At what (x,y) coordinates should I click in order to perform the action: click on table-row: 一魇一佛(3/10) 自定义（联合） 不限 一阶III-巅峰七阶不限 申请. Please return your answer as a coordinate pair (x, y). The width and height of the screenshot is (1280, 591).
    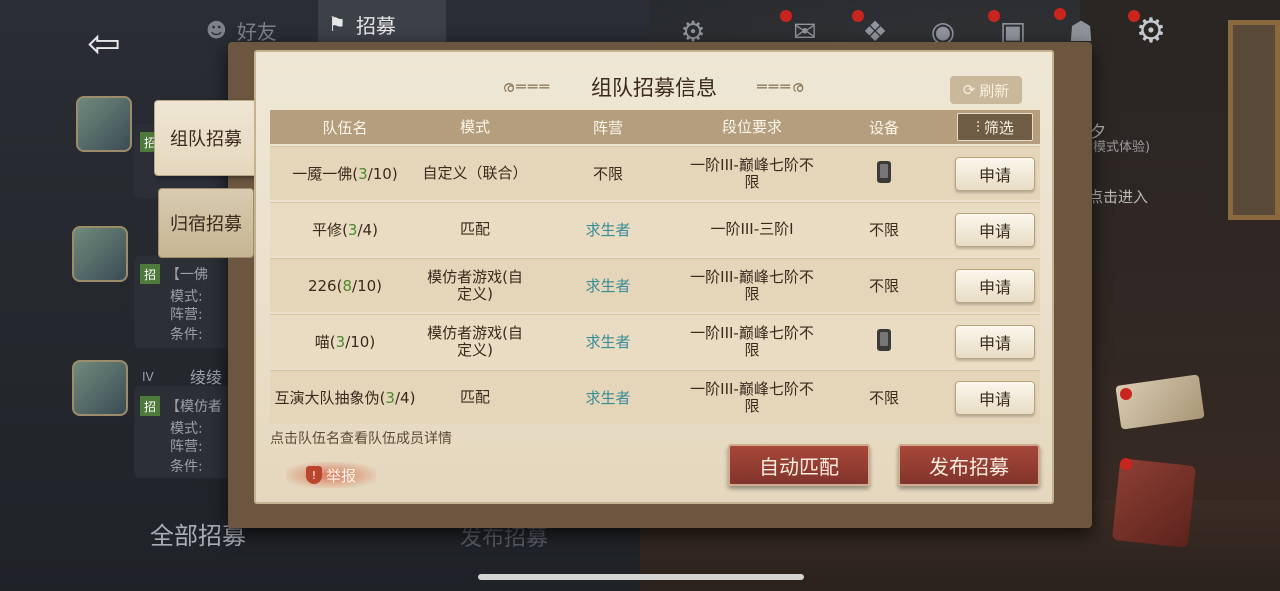
    Looking at the image, I should click on (655, 173).